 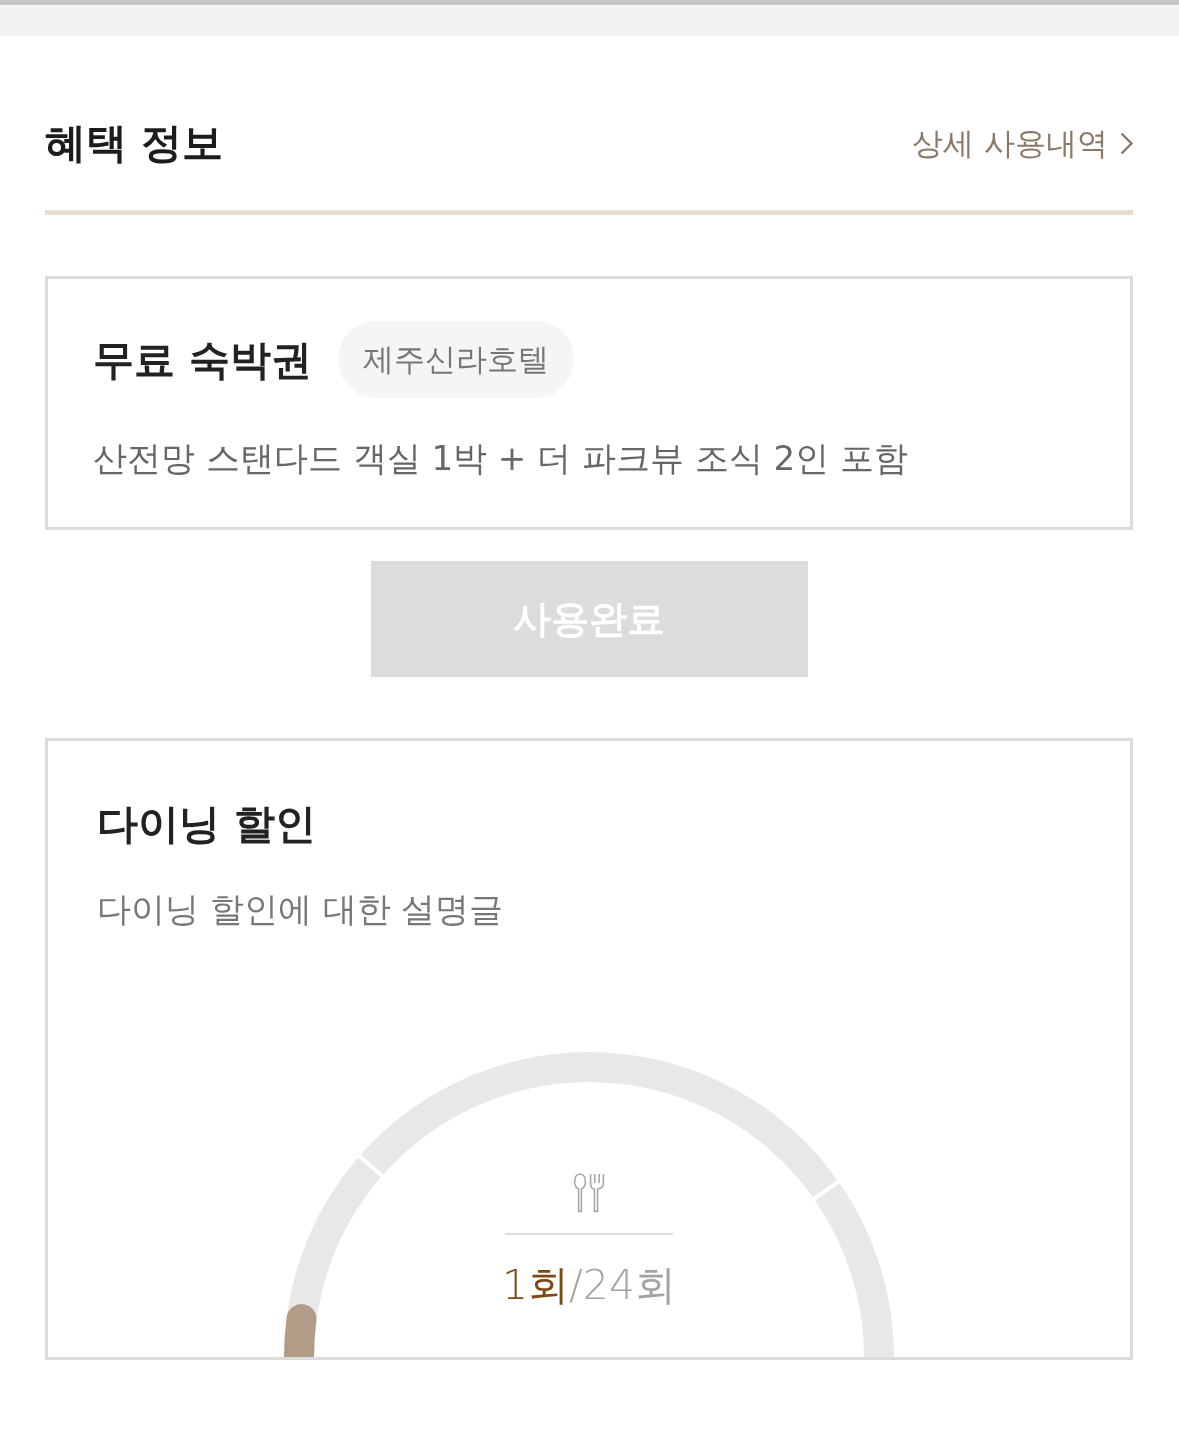 What do you see at coordinates (501, 458) in the screenshot?
I see `card-description: 산전망 스탠다드 객실 1박 + 더 파크뷰 조식 2인 포함` at bounding box center [501, 458].